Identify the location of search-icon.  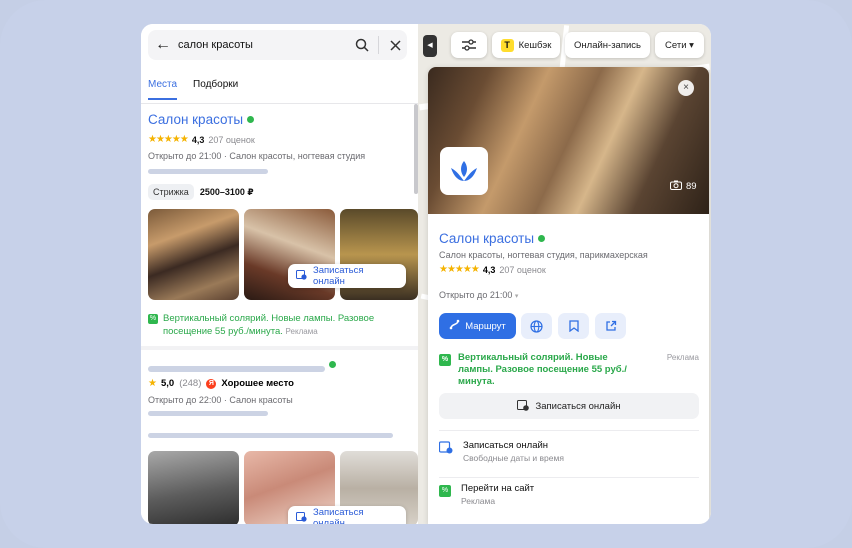
(362, 45).